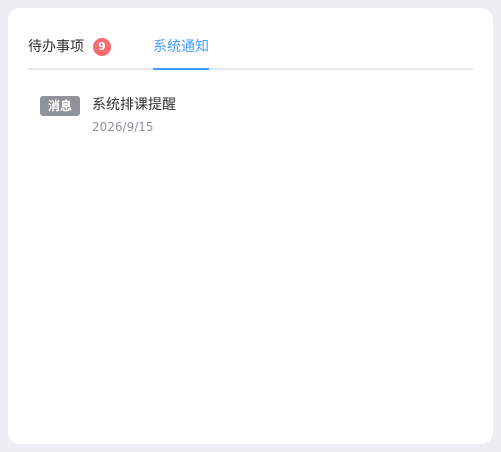 Image resolution: width=501 pixels, height=452 pixels. I want to click on list-item: 消息 系统排课提醒 2026/9/15, so click(250, 116).